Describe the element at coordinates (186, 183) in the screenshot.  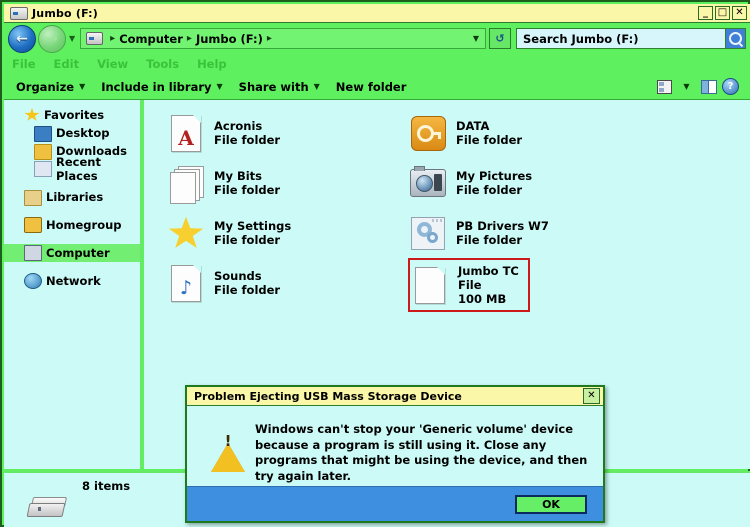
I see `documents-stack-icon` at that location.